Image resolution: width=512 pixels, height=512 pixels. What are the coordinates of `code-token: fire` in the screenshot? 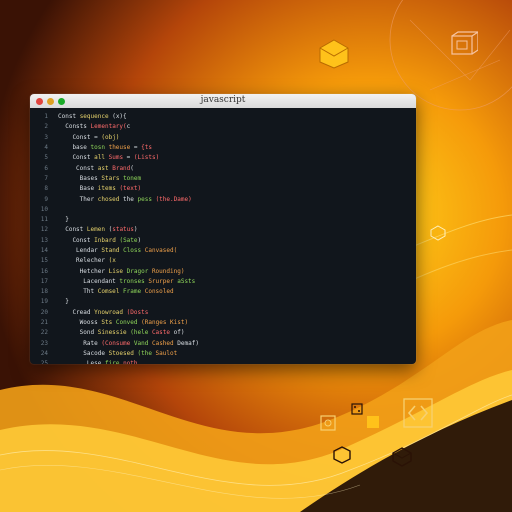 It's located at (112, 362).